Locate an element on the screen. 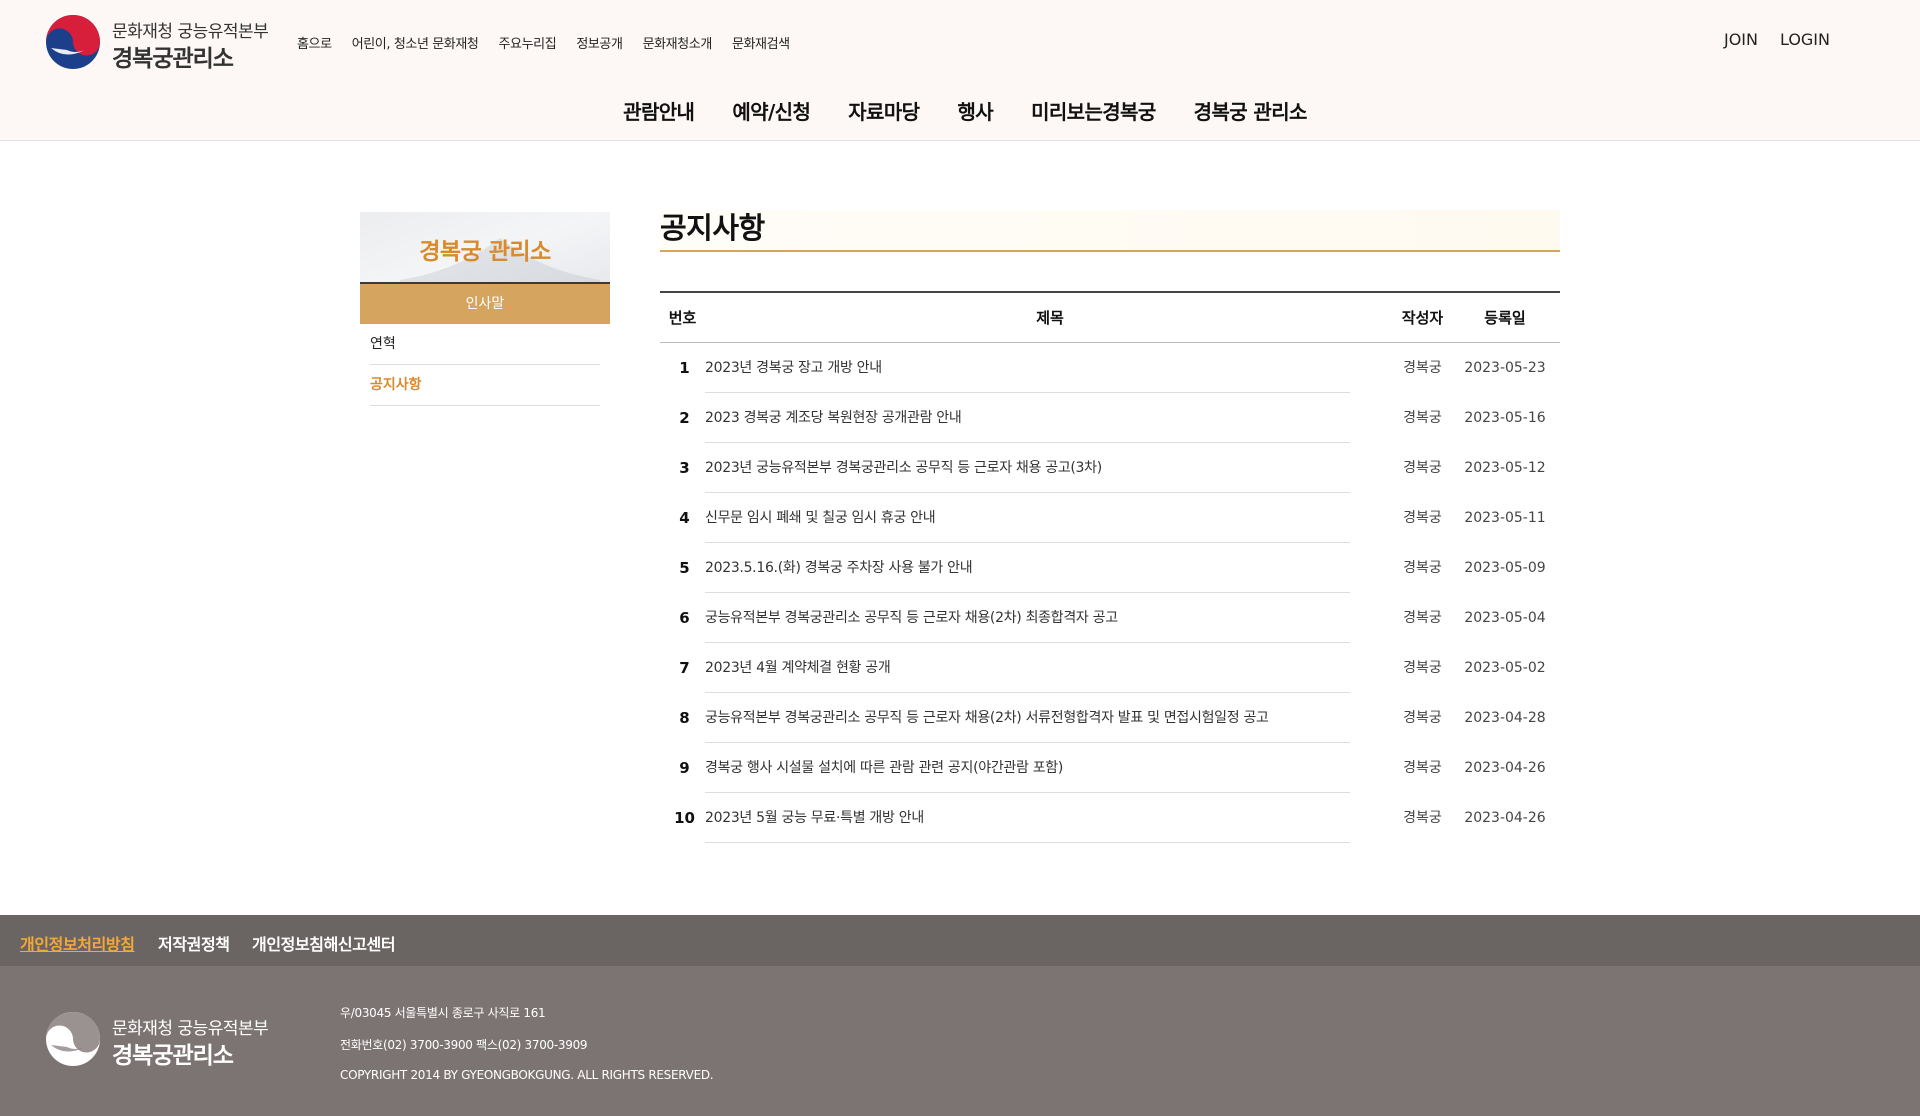  nav-item-office: 경복궁 관리소 is located at coordinates (1251, 110).